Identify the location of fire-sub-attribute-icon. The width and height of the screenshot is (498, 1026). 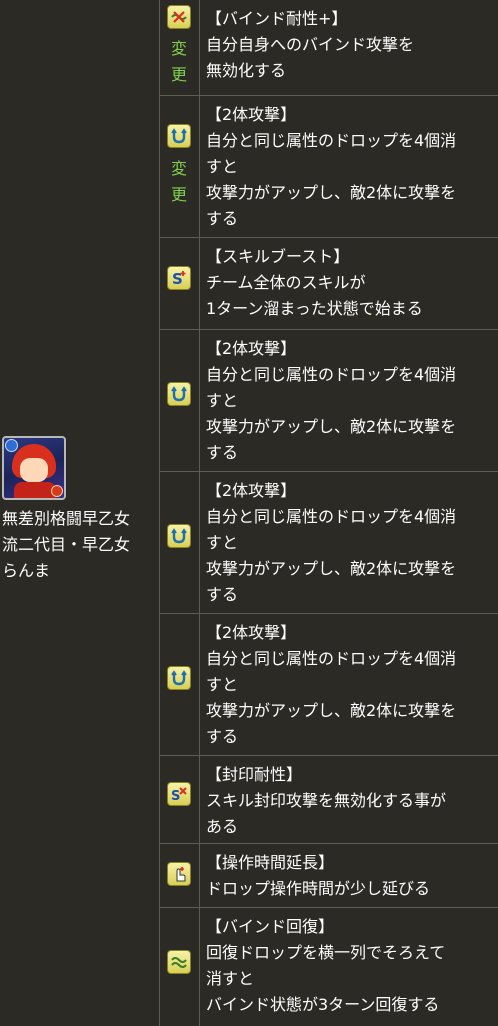
(57, 491).